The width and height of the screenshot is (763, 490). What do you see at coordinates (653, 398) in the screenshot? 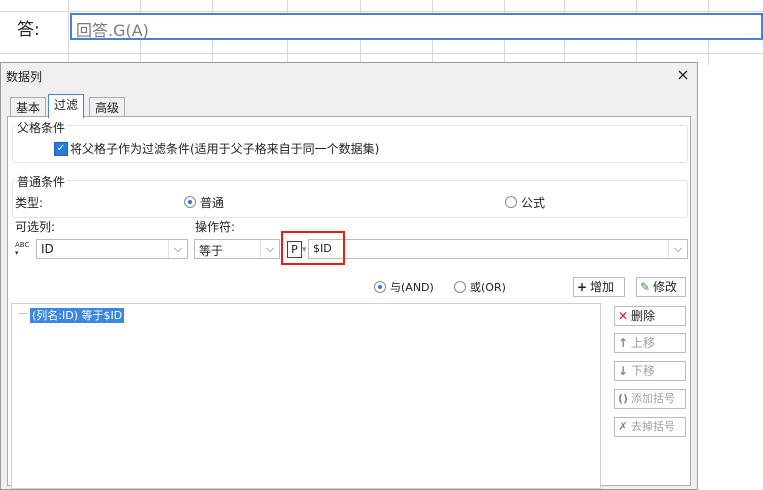
I see `add-bracket-button-label: 添加括号` at bounding box center [653, 398].